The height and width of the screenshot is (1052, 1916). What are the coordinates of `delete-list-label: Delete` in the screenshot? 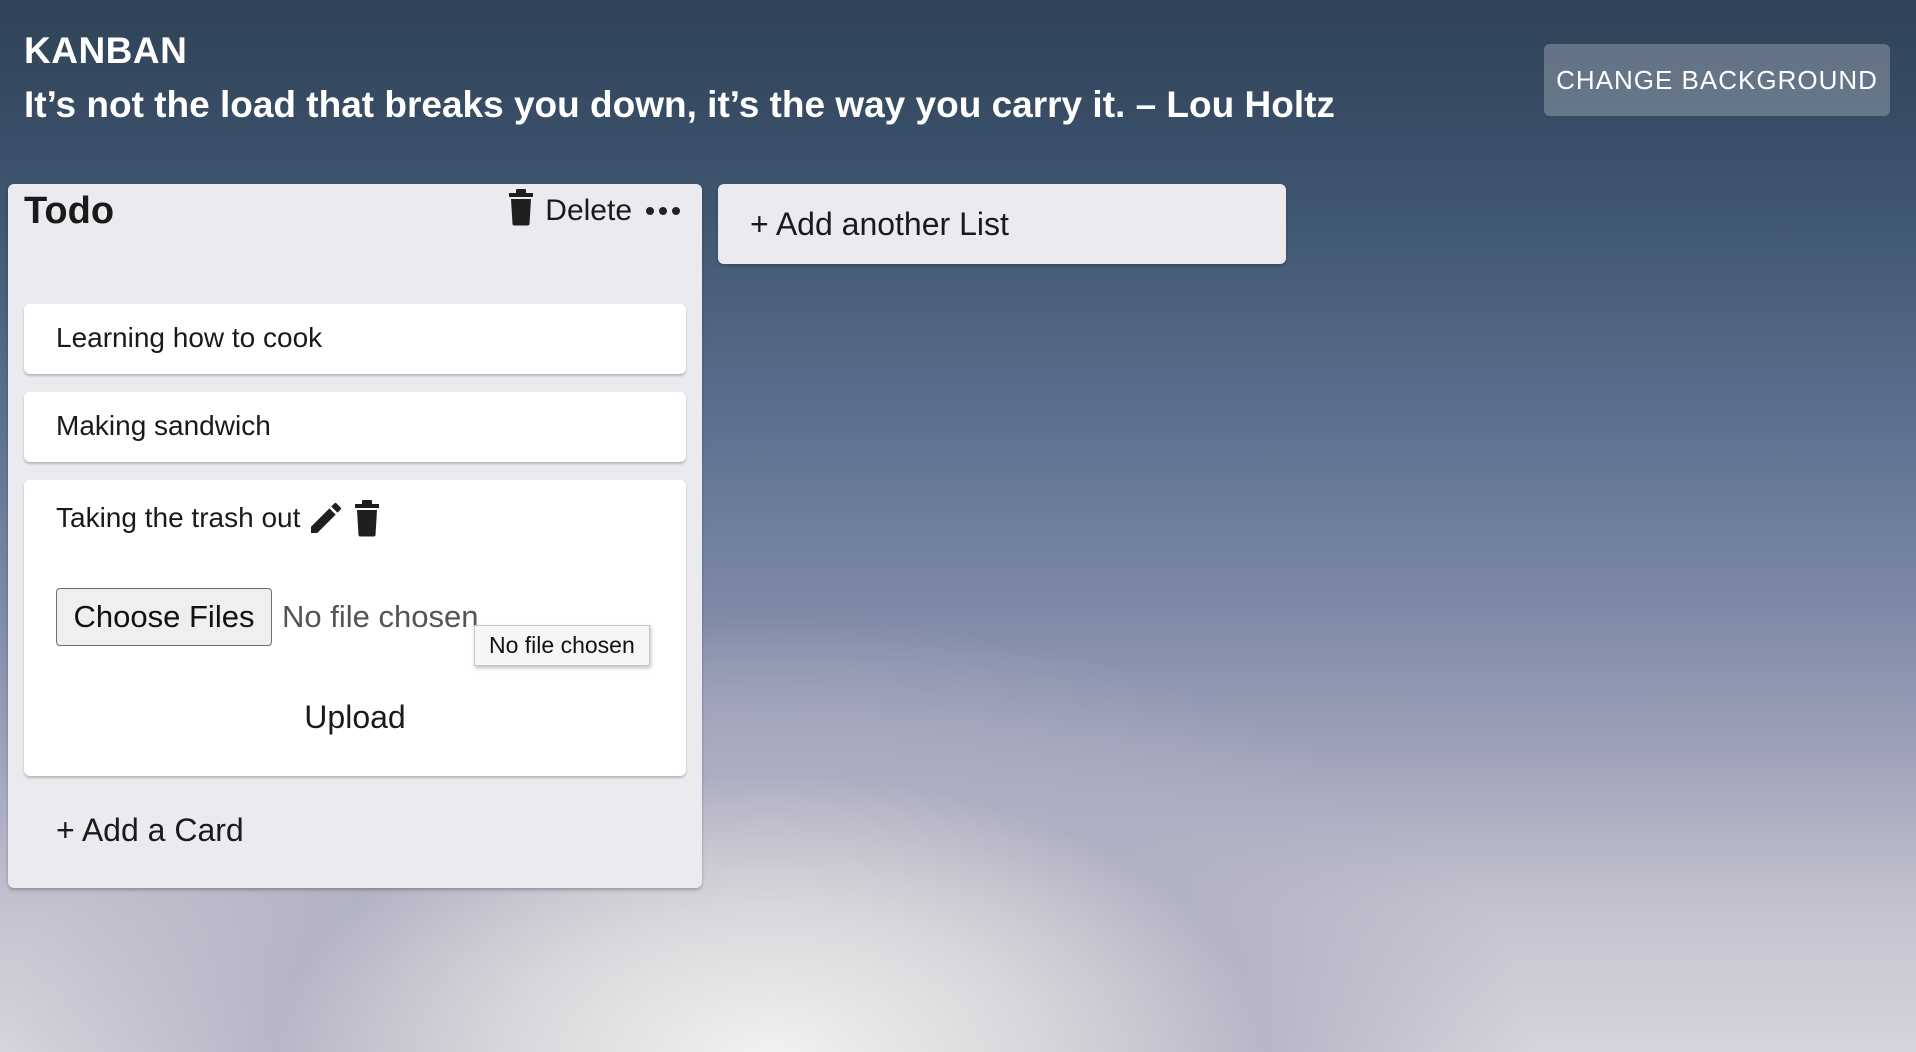 It's located at (588, 210).